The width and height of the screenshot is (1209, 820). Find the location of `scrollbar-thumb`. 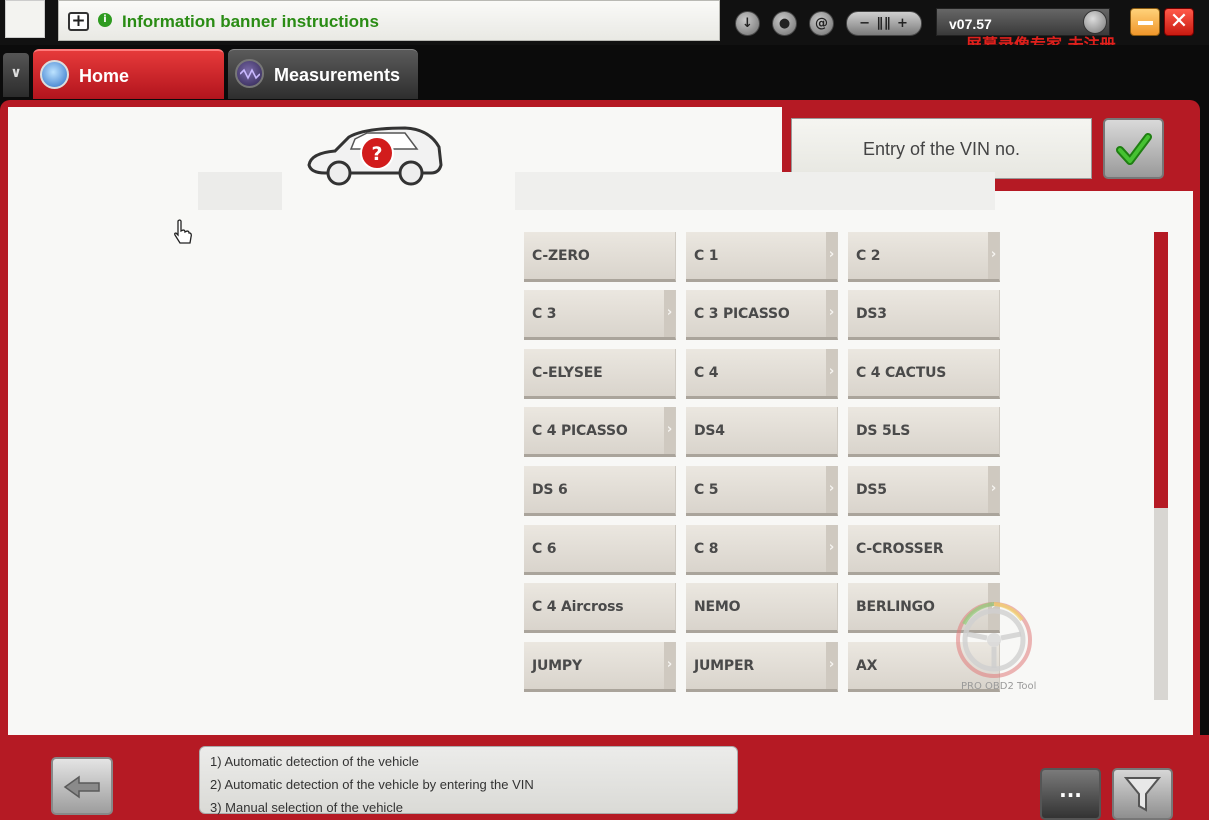

scrollbar-thumb is located at coordinates (1161, 370).